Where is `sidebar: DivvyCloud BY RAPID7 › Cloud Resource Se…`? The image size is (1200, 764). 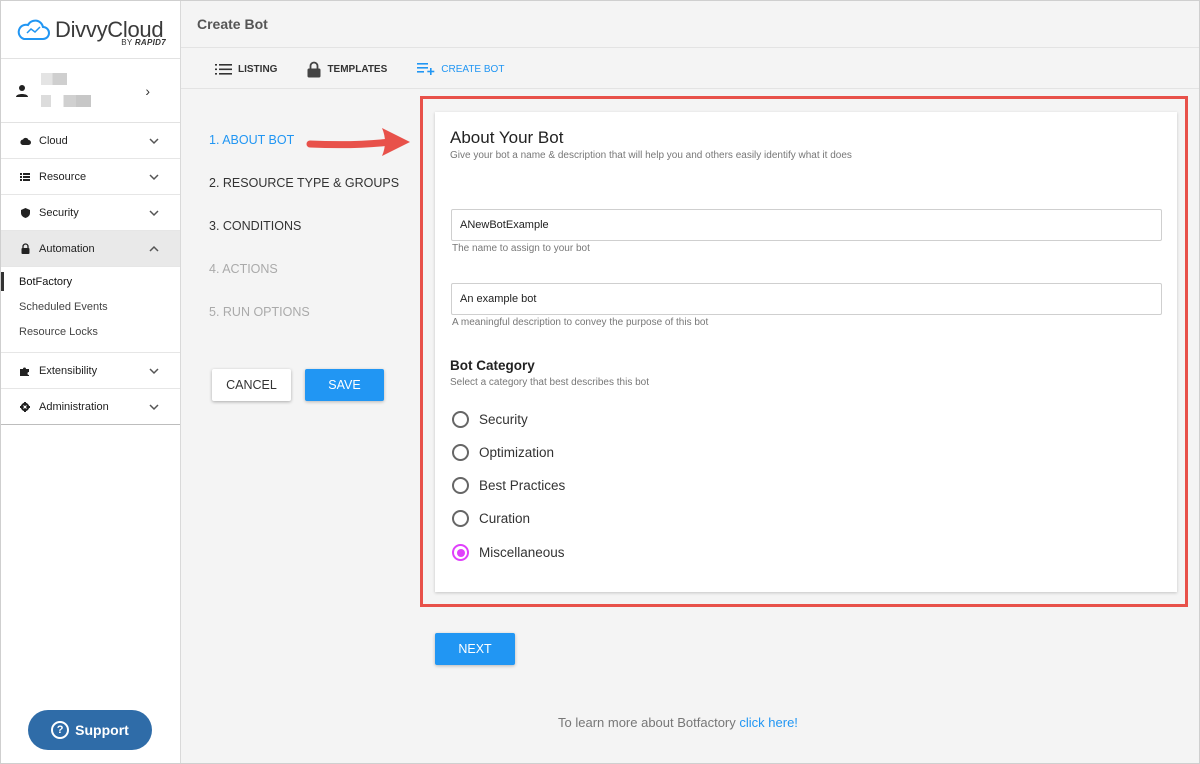 sidebar: DivvyCloud BY RAPID7 › Cloud Resource Se… is located at coordinates (91, 382).